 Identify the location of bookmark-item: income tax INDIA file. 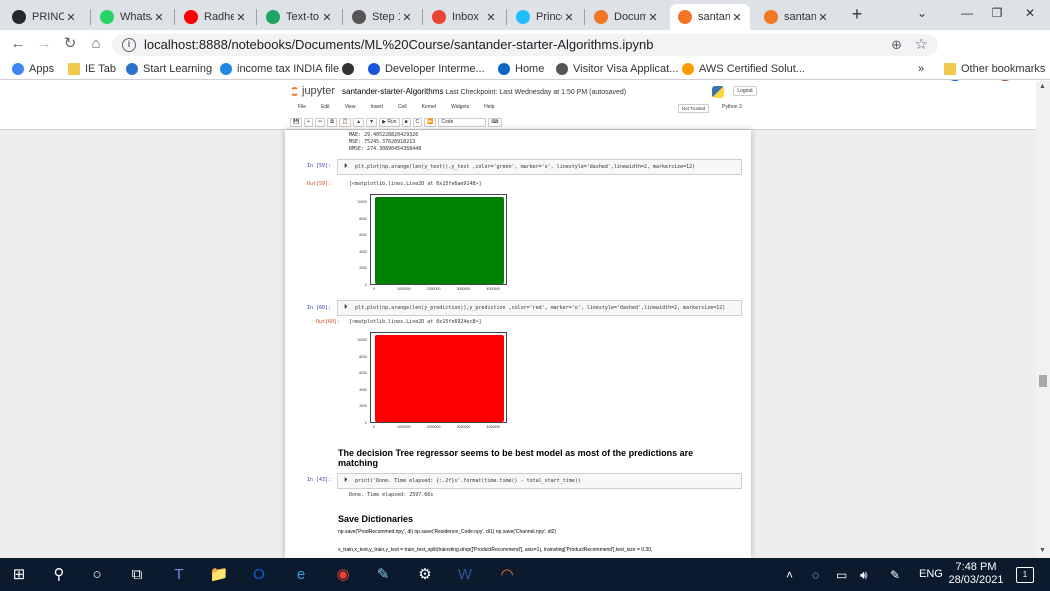
(279, 69).